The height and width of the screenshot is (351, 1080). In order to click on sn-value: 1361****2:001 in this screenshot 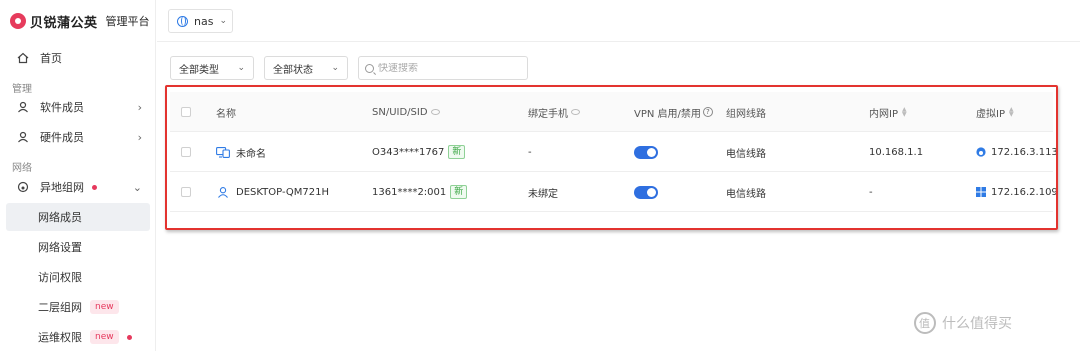, I will do `click(409, 192)`.